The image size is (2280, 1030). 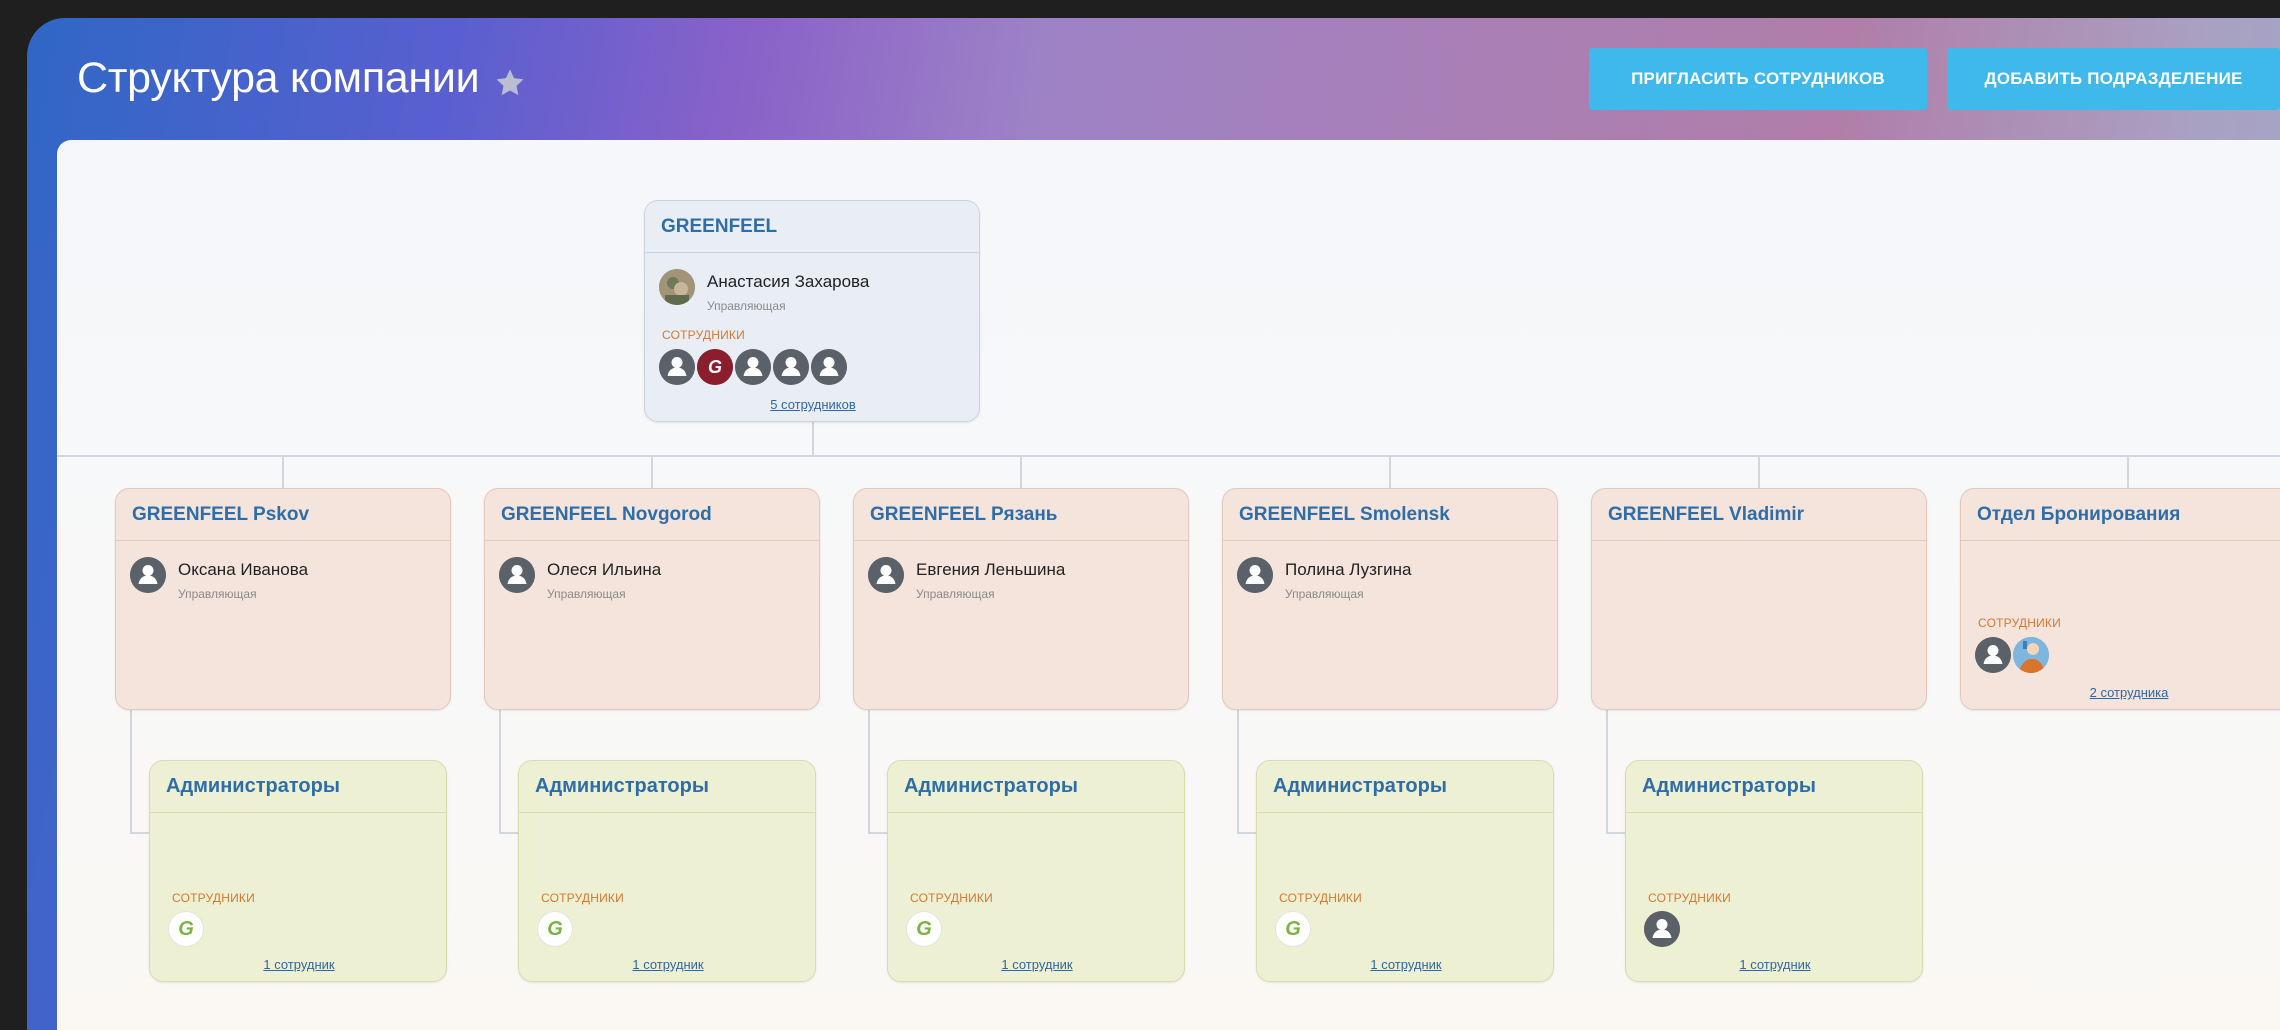 What do you see at coordinates (1758, 79) in the screenshot?
I see `invite-employees-button: ПРИГЛАСИТЬ СОТРУДНИКОВ` at bounding box center [1758, 79].